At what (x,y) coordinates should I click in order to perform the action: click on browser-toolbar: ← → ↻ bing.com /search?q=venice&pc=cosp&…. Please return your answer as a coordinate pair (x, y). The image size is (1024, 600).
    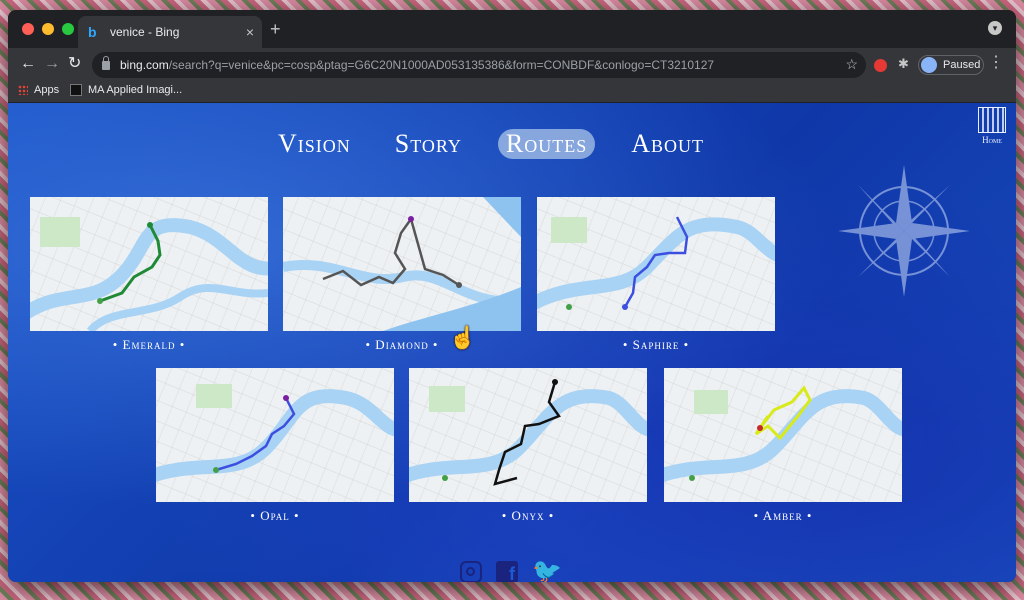
    Looking at the image, I should click on (512, 65).